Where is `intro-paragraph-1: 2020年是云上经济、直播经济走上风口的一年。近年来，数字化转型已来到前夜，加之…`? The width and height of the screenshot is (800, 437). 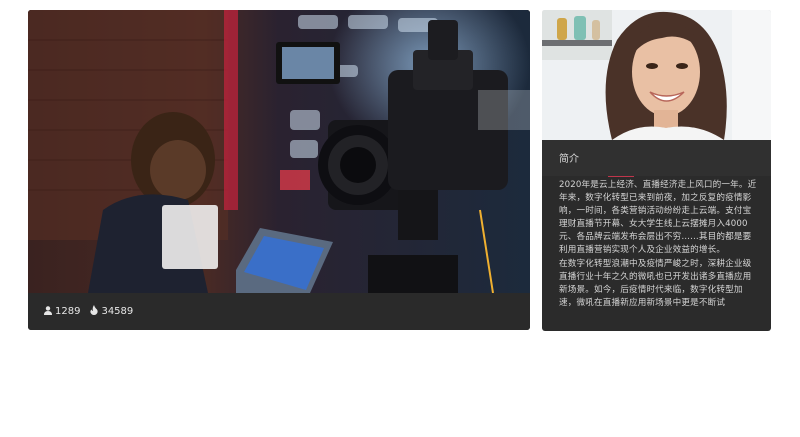
intro-paragraph-1: 2020年是云上经济、直播经济走上风口的一年。近年来，数字化转型已来到前夜，加之… is located at coordinates (658, 218).